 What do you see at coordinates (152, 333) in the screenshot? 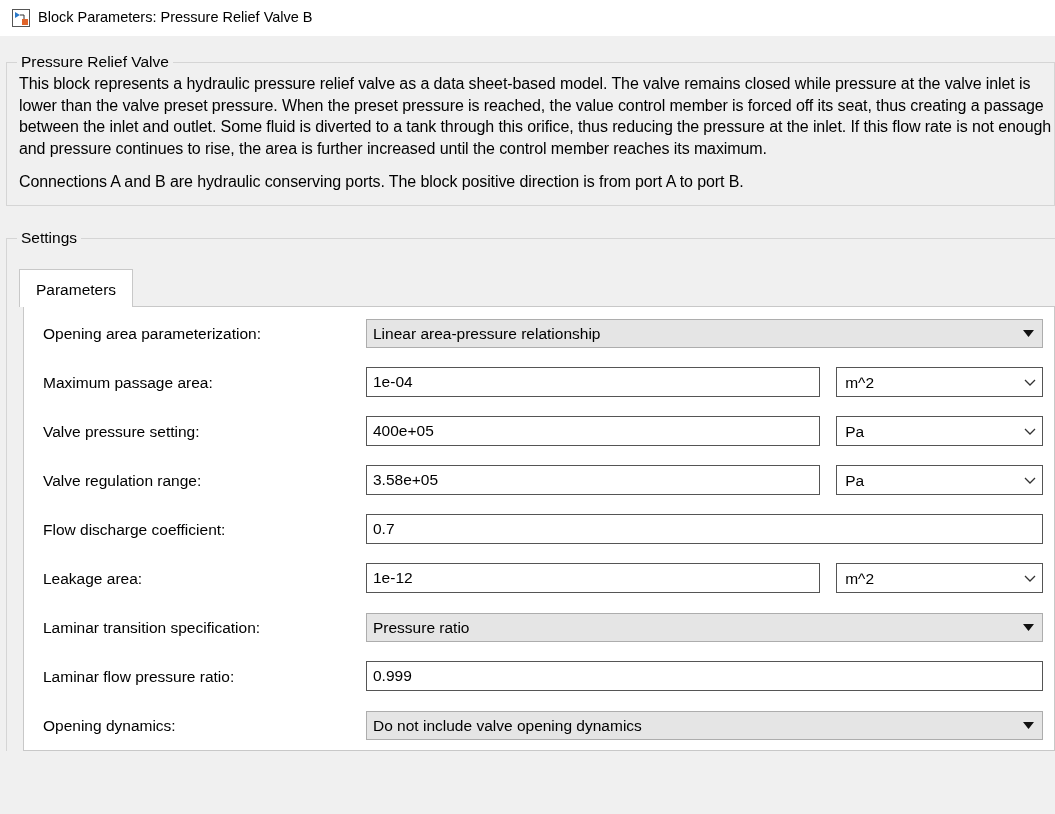
I see `parameter-label: Opening area parameterization:` at bounding box center [152, 333].